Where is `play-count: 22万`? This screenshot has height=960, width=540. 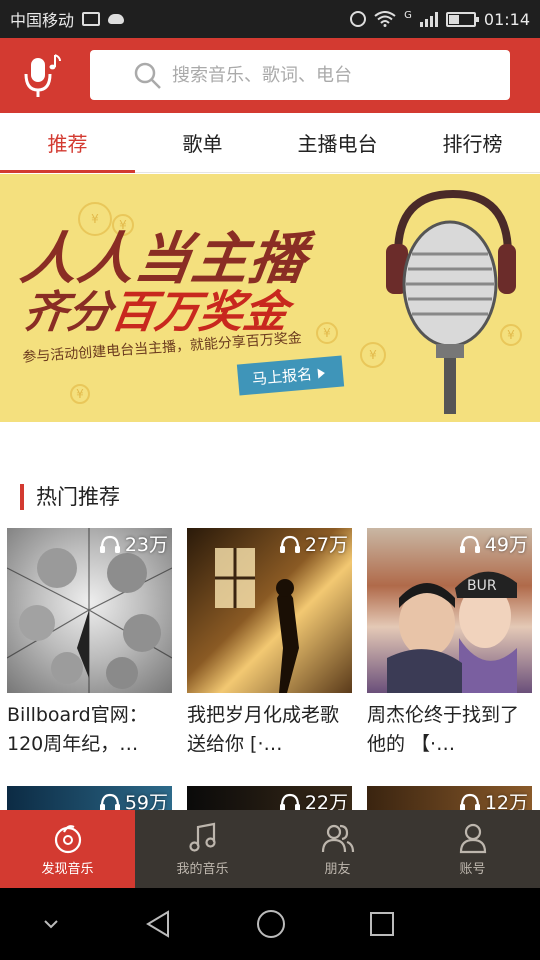
play-count: 22万 is located at coordinates (313, 799).